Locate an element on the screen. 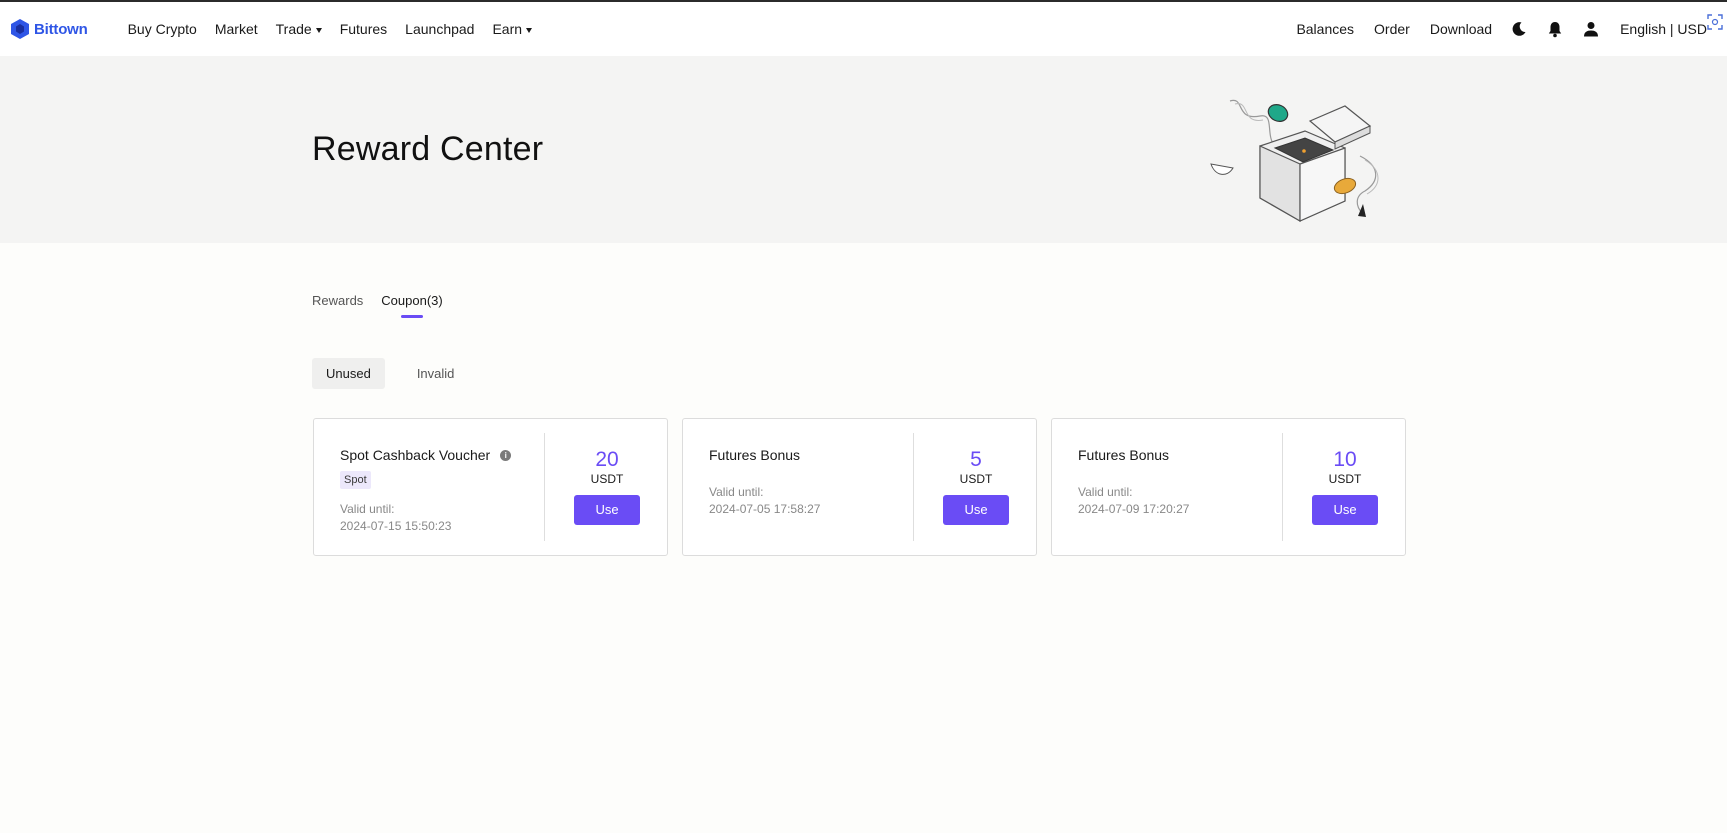  nav-launchpad: Launchpad is located at coordinates (439, 29).